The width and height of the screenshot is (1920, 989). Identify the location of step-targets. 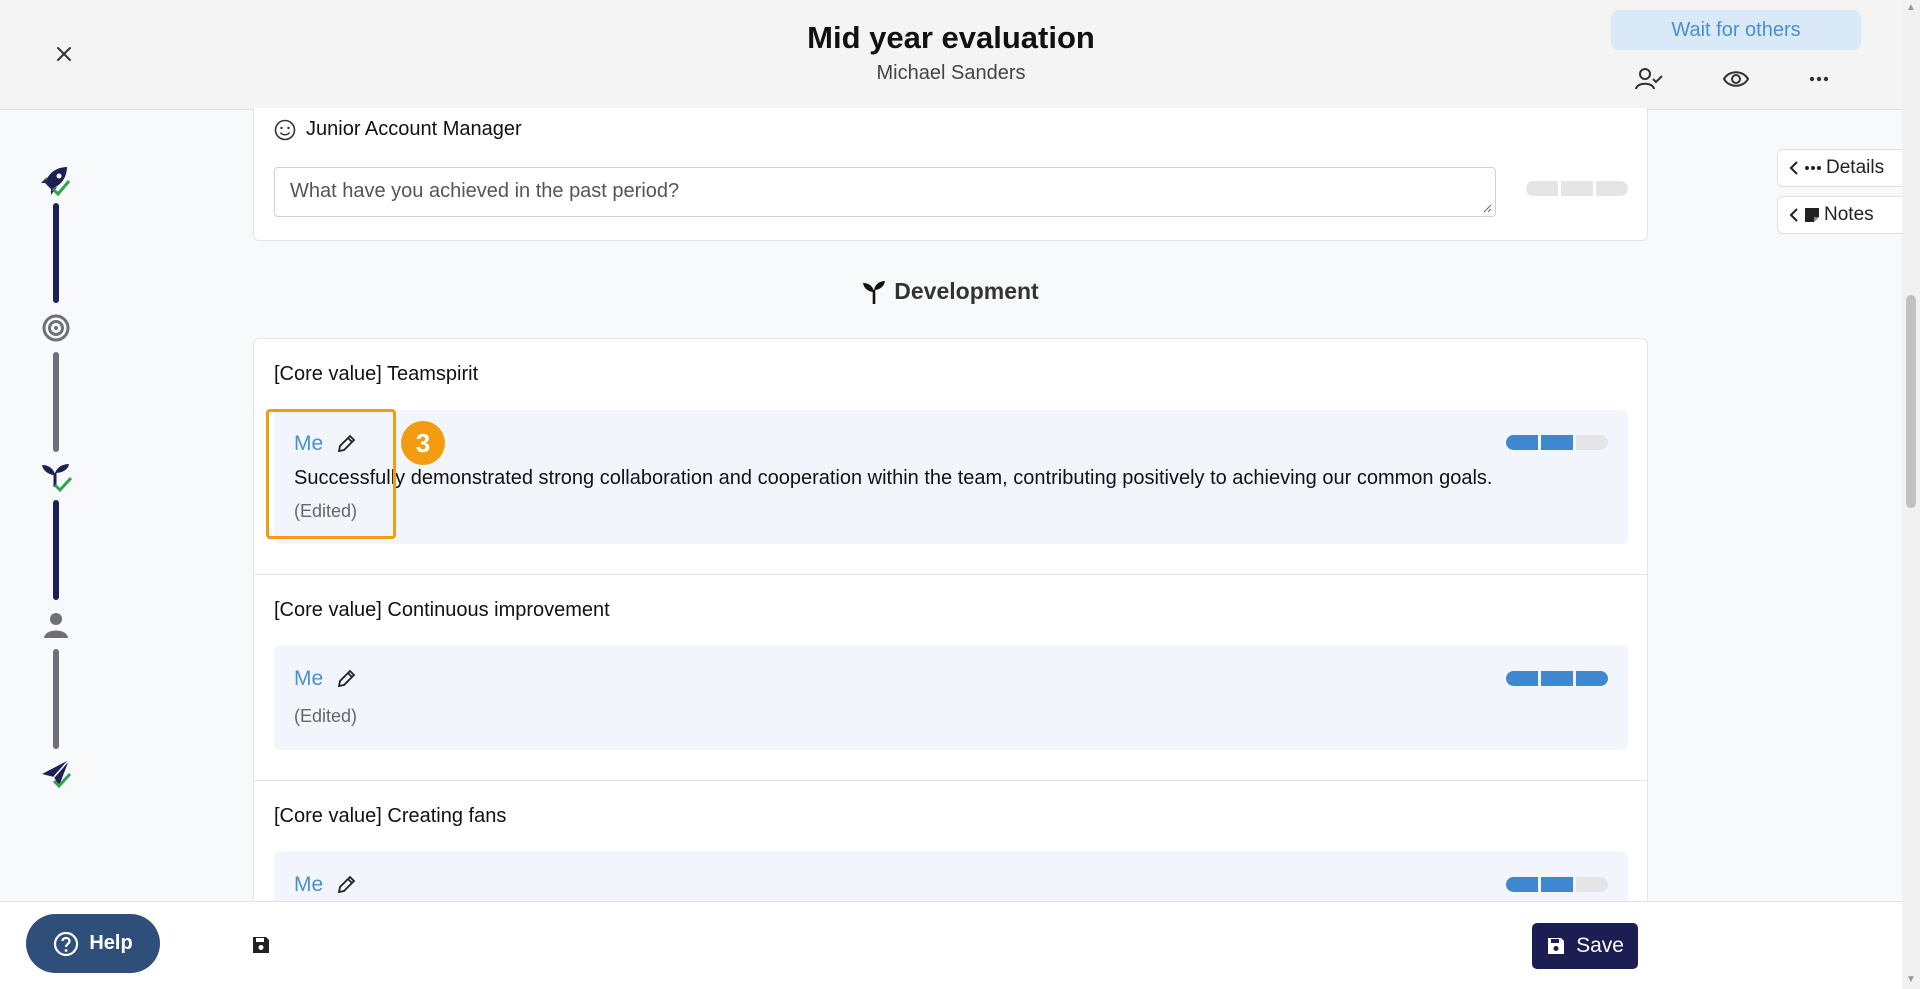
(56, 328).